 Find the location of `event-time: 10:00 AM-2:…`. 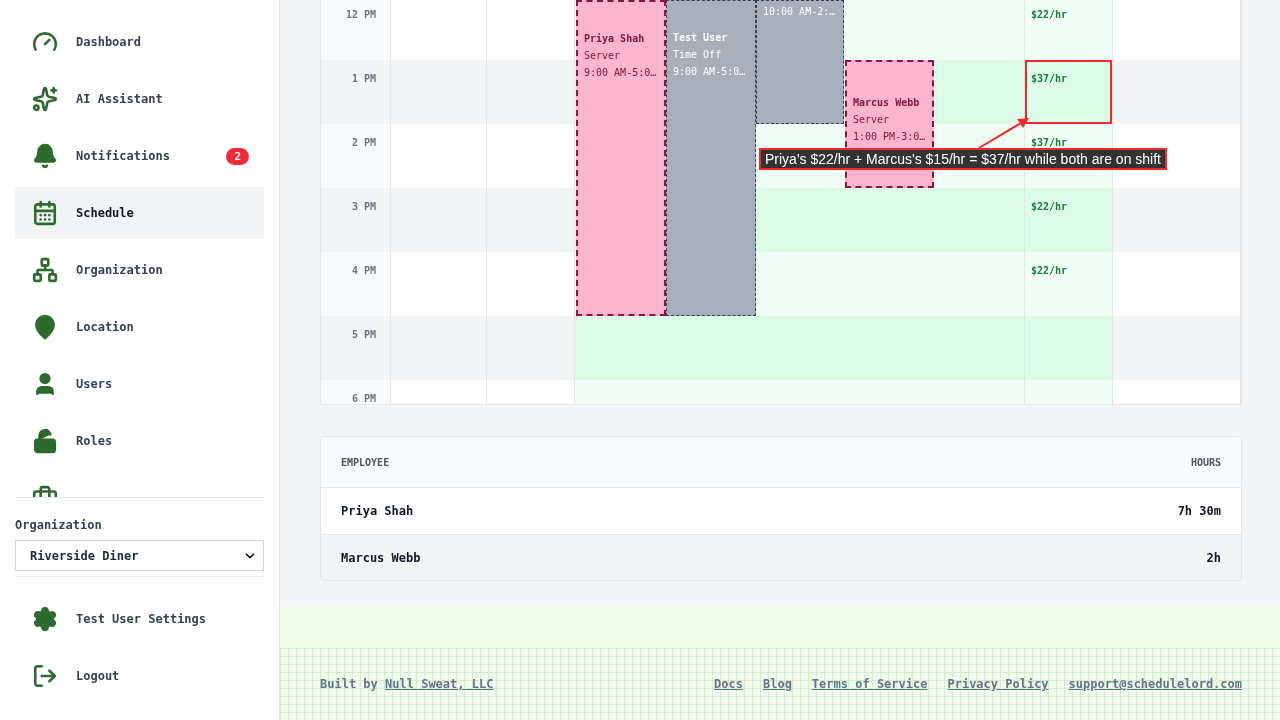

event-time: 10:00 AM-2:… is located at coordinates (800, 11).